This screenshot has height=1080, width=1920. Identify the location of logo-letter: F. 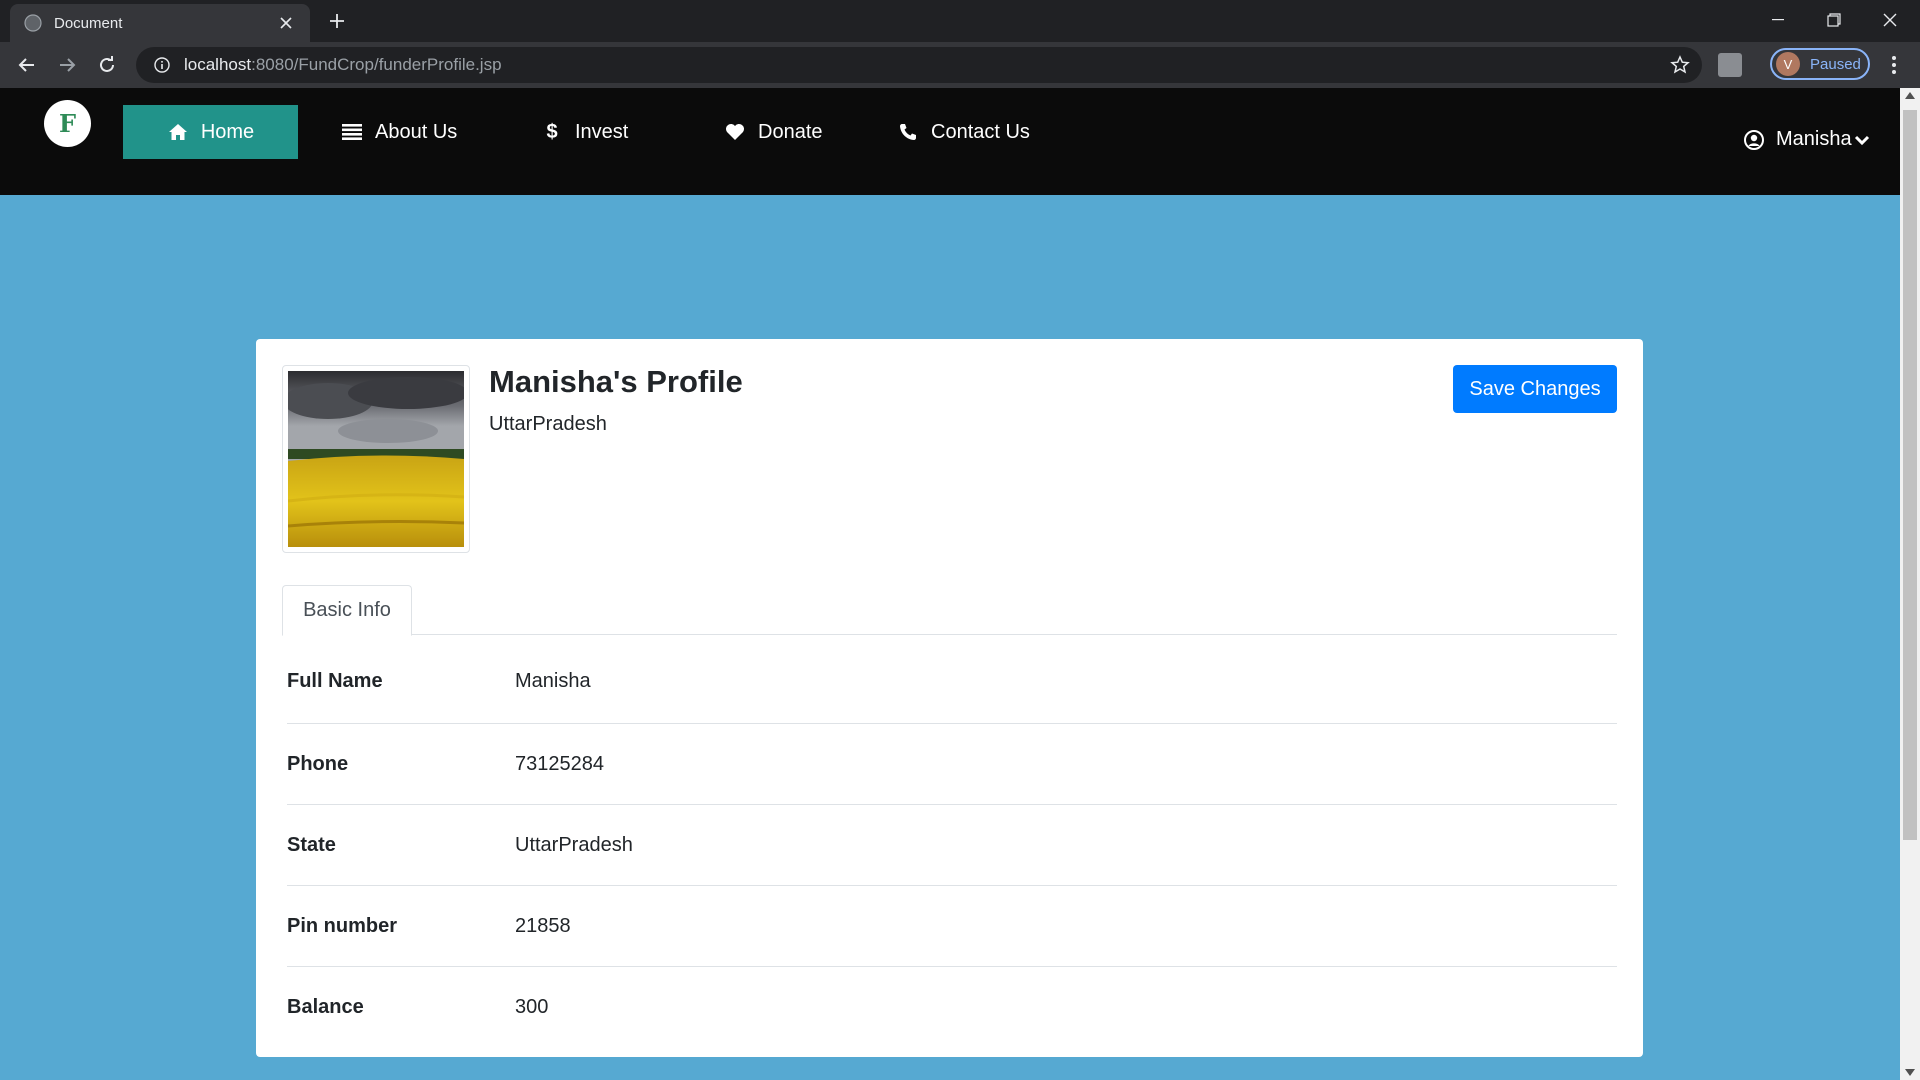
(67, 123).